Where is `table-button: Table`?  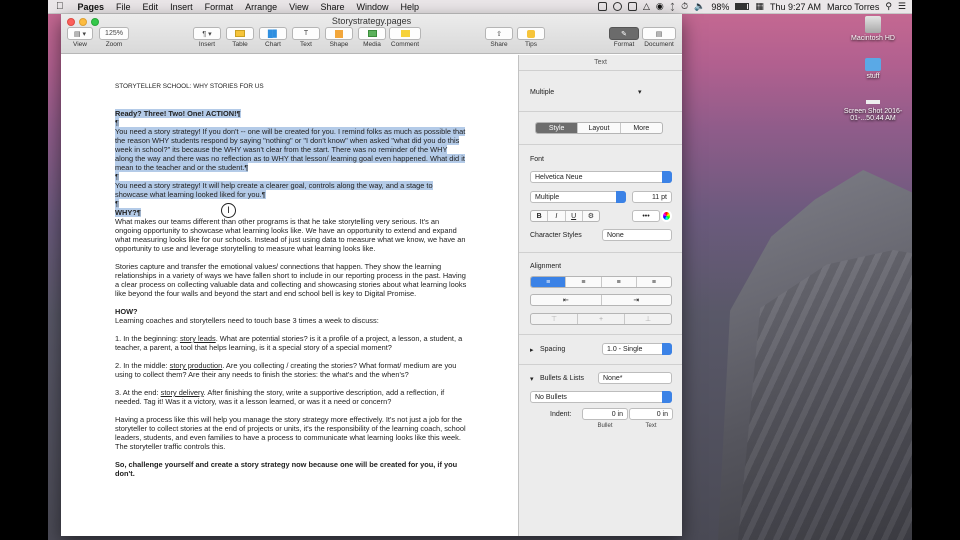 table-button: Table is located at coordinates (240, 37).